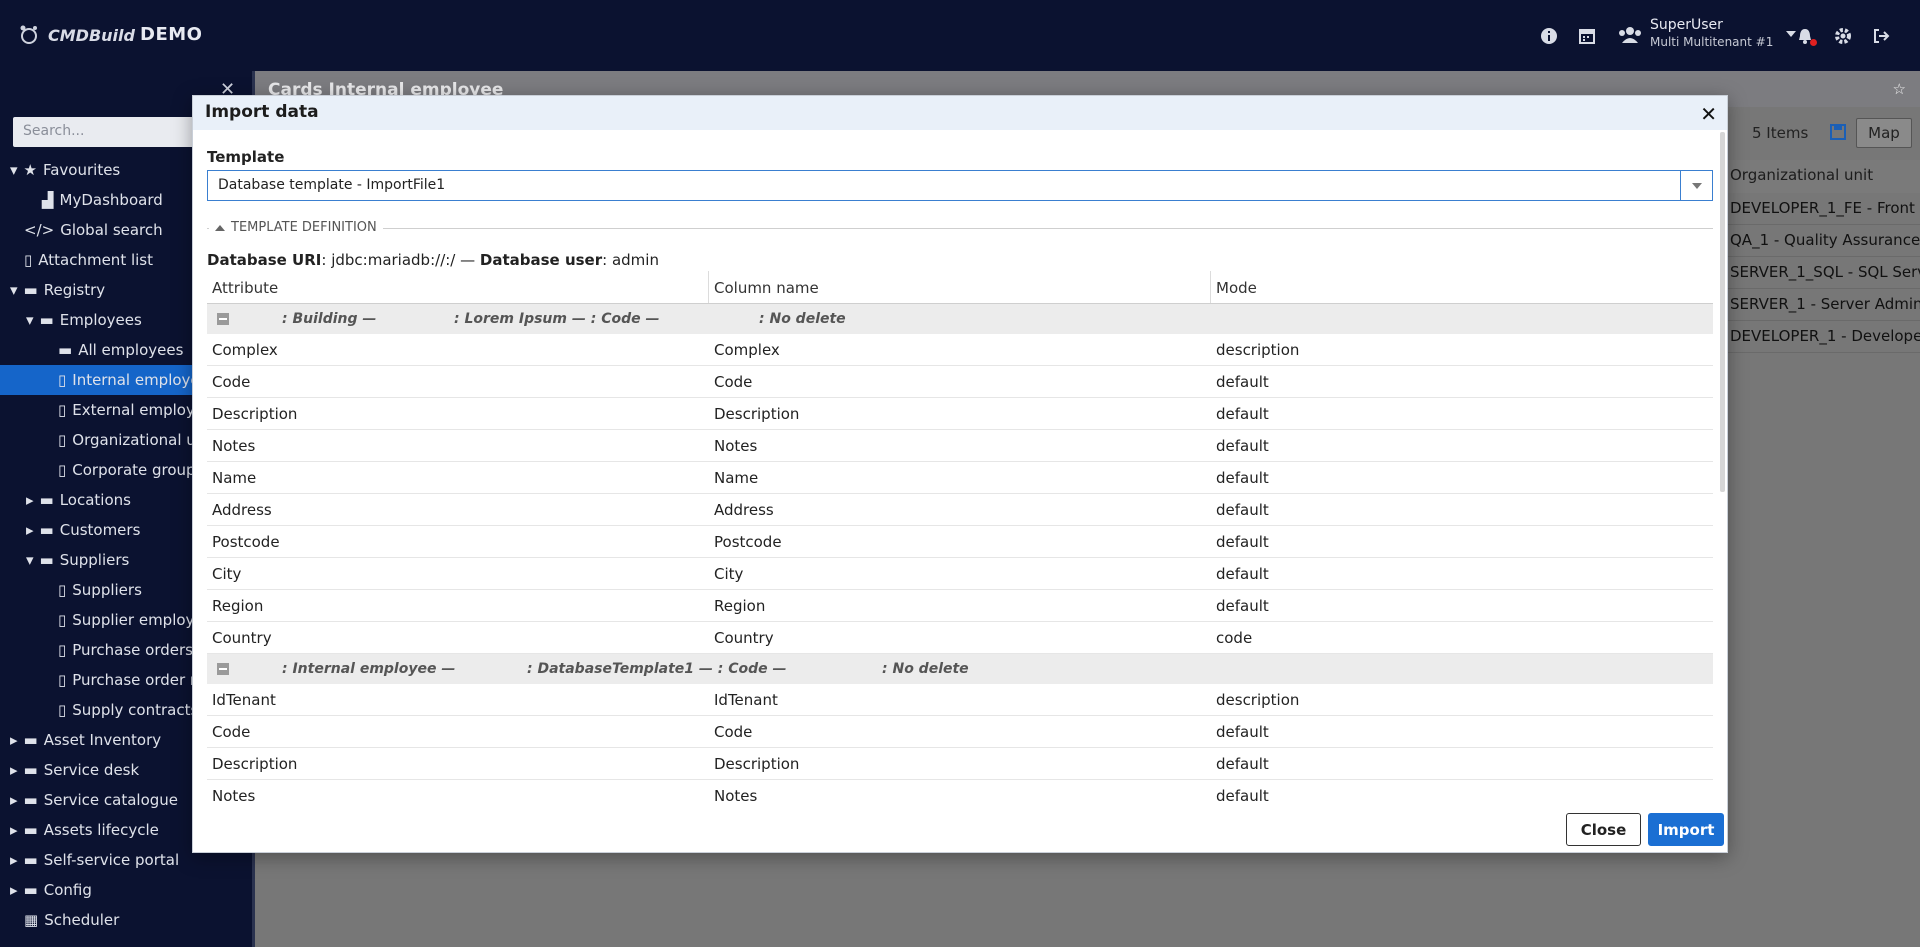 The height and width of the screenshot is (947, 1920). Describe the element at coordinates (94, 800) in the screenshot. I see `sidebar-item-service-catalogue: ▸ ▬ Service catalogue` at that location.